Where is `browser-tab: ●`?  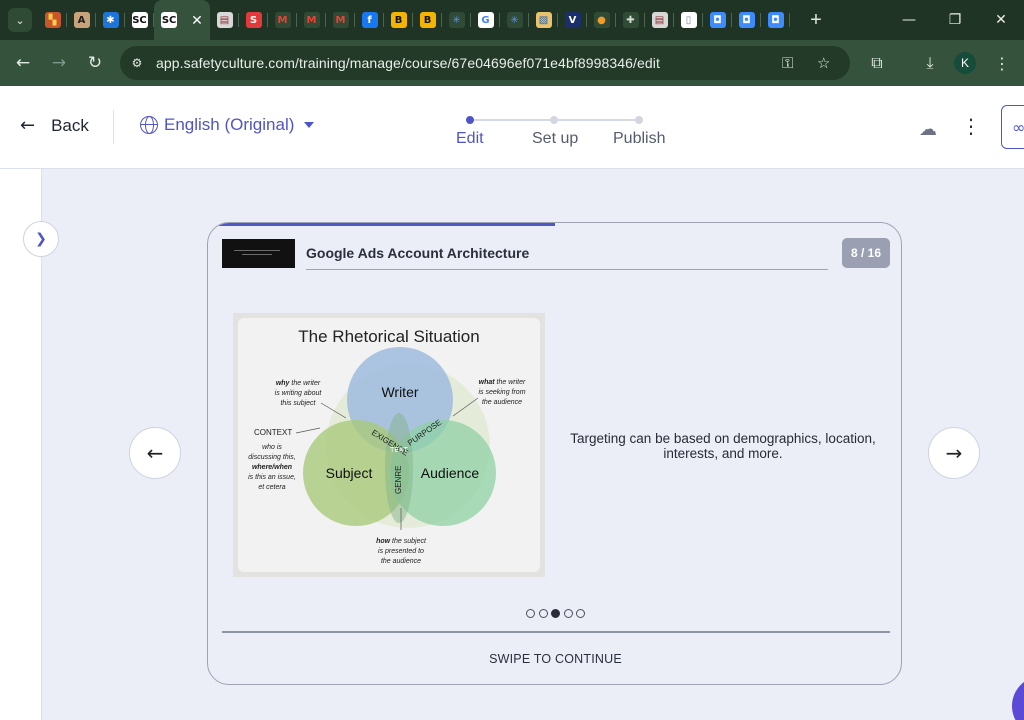 browser-tab: ● is located at coordinates (601, 20).